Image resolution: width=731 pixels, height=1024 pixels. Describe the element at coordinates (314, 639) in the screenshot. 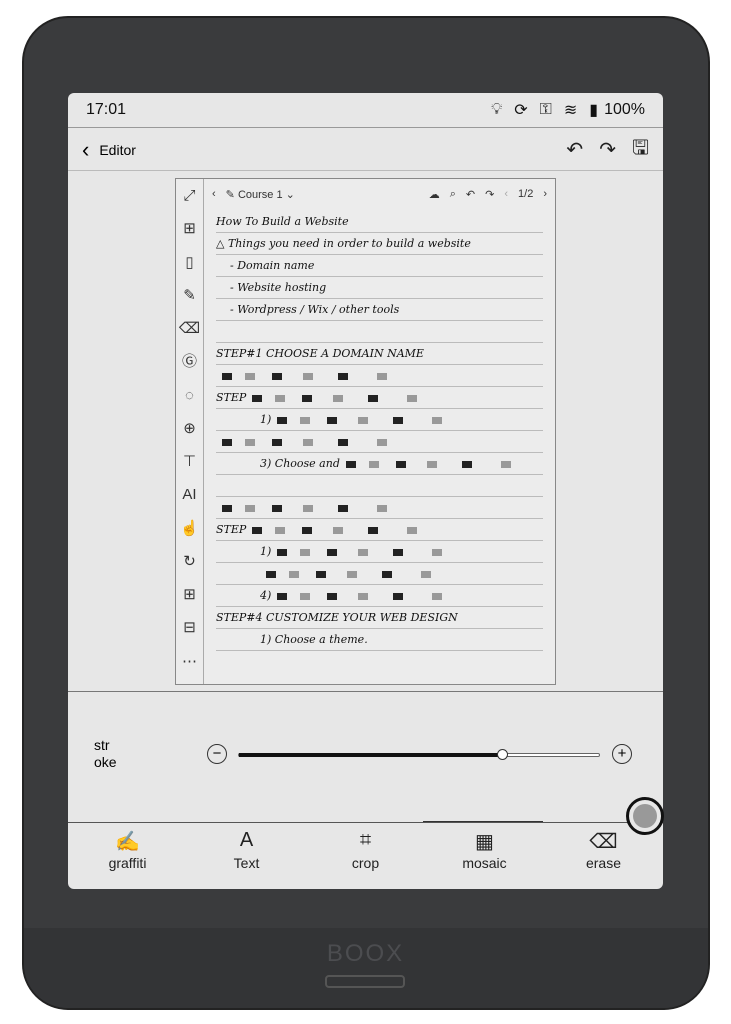

I see `note-line-text: 1) Choose a theme.` at that location.